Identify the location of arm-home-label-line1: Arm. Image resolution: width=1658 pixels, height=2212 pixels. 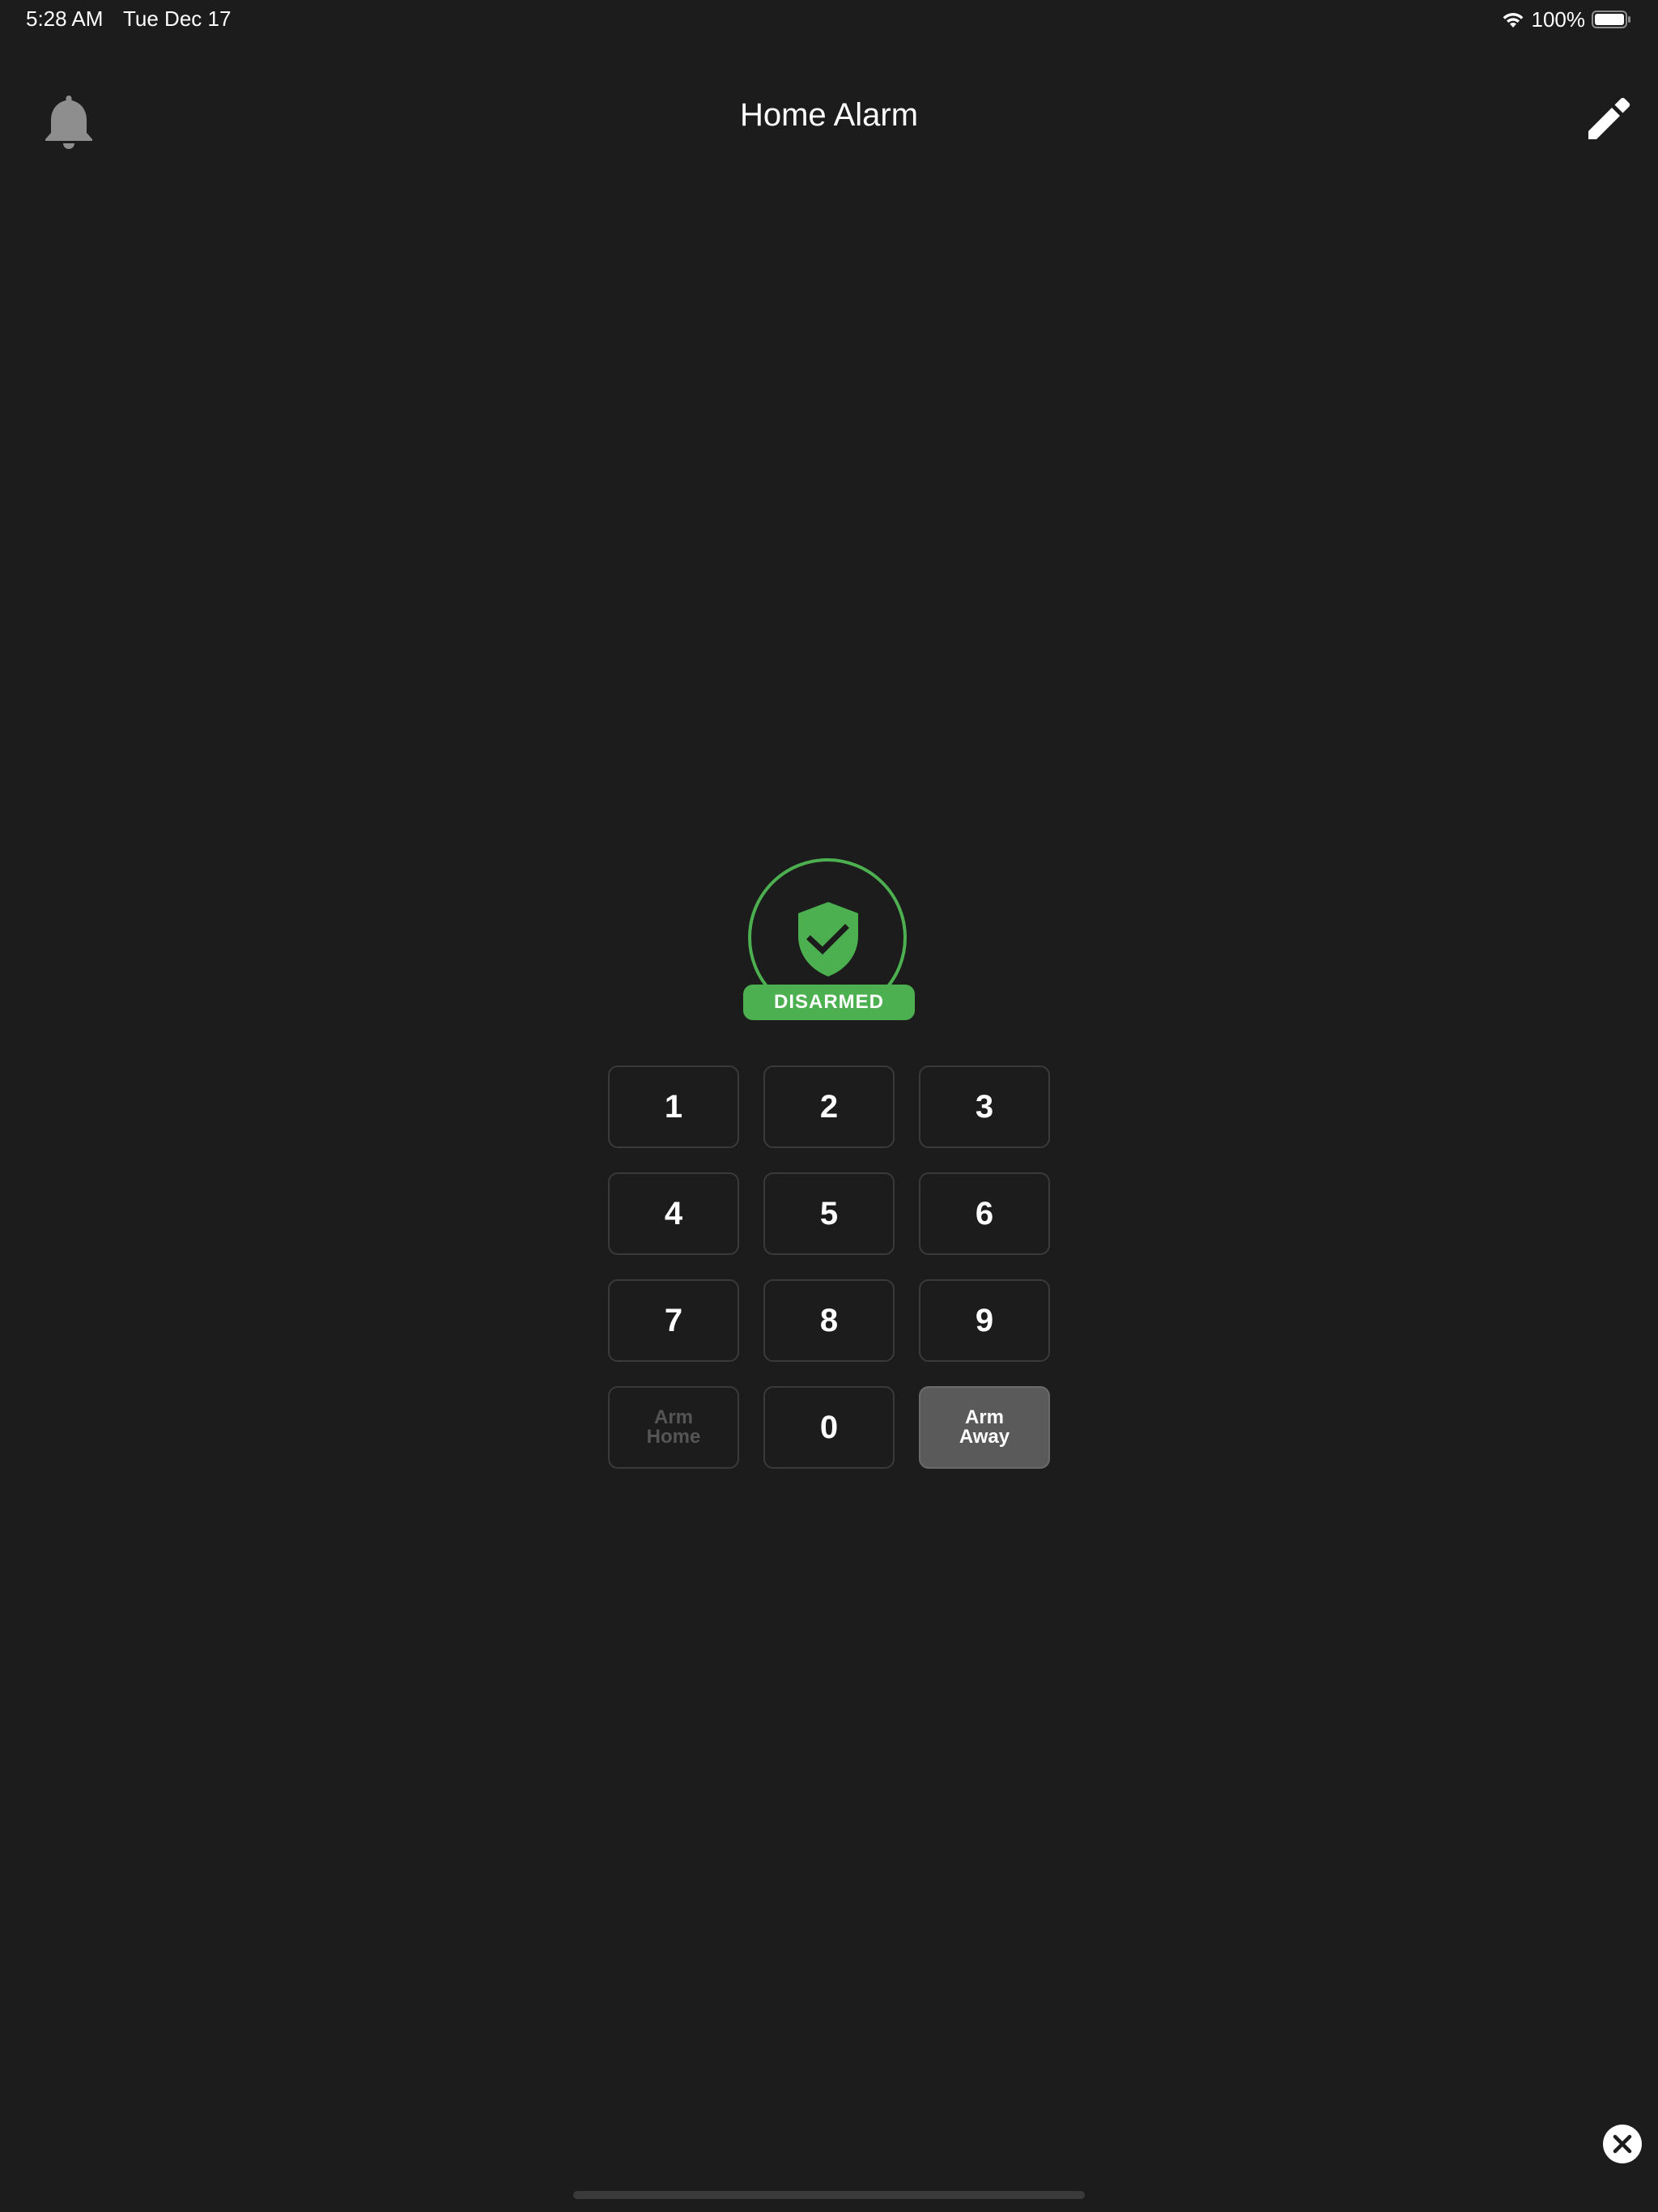
(673, 1417).